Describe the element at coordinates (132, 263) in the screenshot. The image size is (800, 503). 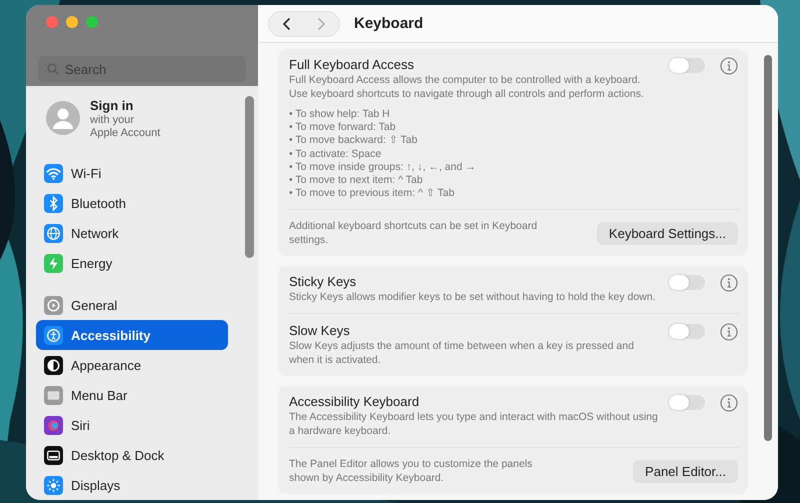
I see `sidebar-item: Energy` at that location.